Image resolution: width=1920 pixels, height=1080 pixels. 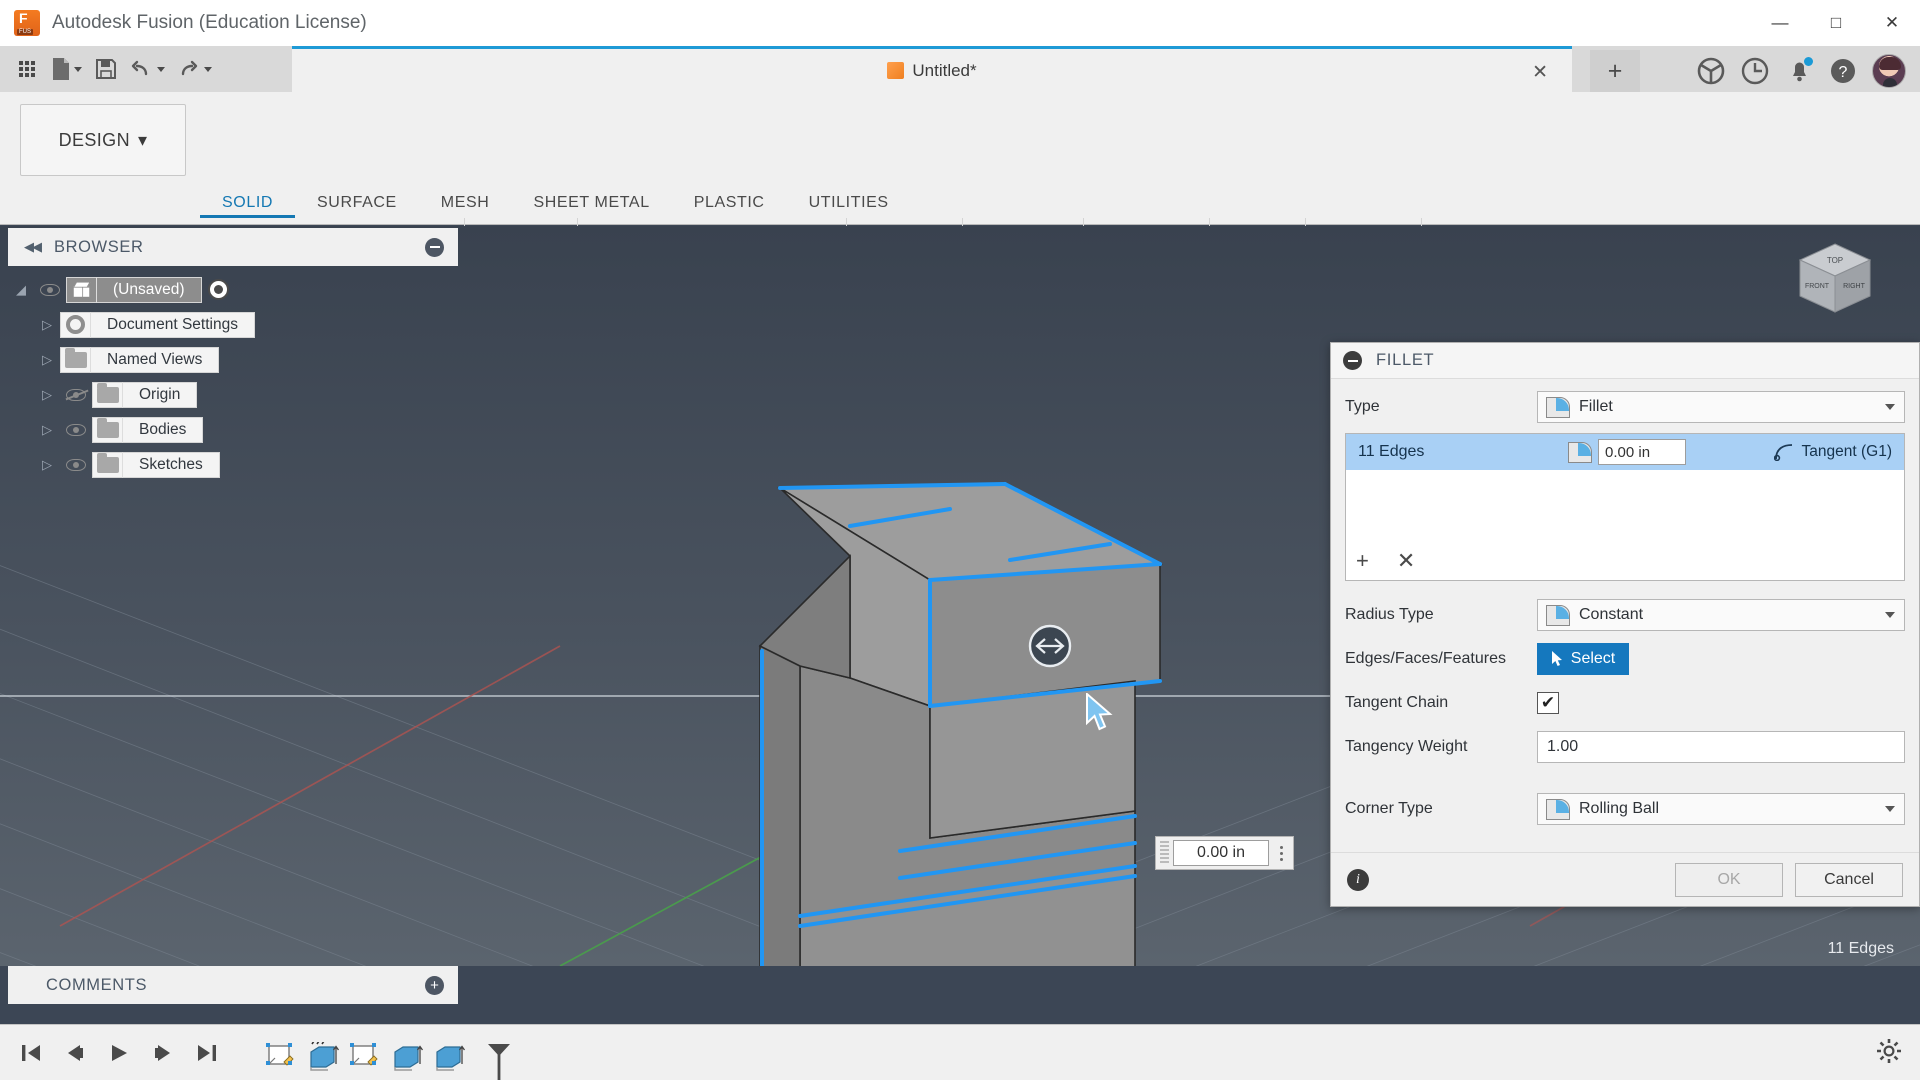 What do you see at coordinates (207, 1053) in the screenshot?
I see `go-to-end-button` at bounding box center [207, 1053].